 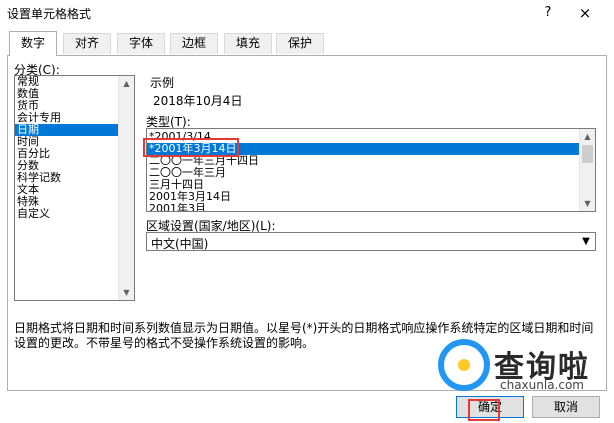 I want to click on magnifier-icon, so click(x=464, y=365).